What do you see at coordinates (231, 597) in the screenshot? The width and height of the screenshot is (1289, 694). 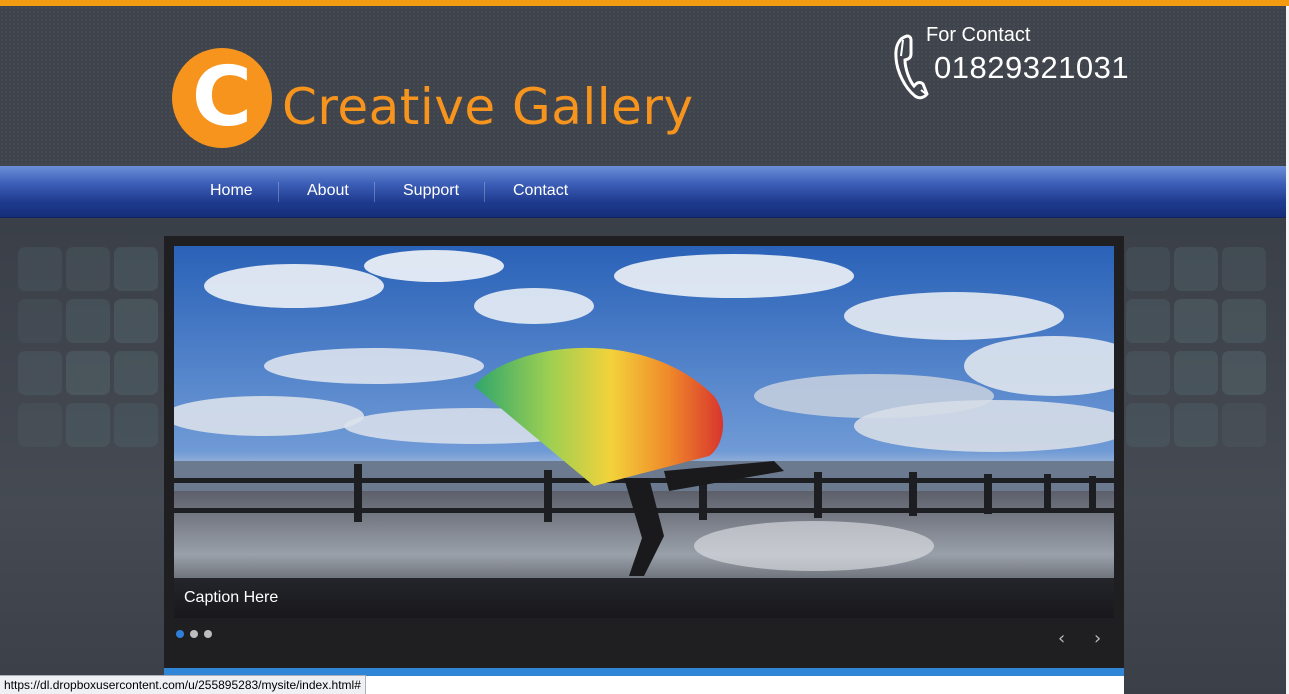 I see `slide-caption: Caption Here` at bounding box center [231, 597].